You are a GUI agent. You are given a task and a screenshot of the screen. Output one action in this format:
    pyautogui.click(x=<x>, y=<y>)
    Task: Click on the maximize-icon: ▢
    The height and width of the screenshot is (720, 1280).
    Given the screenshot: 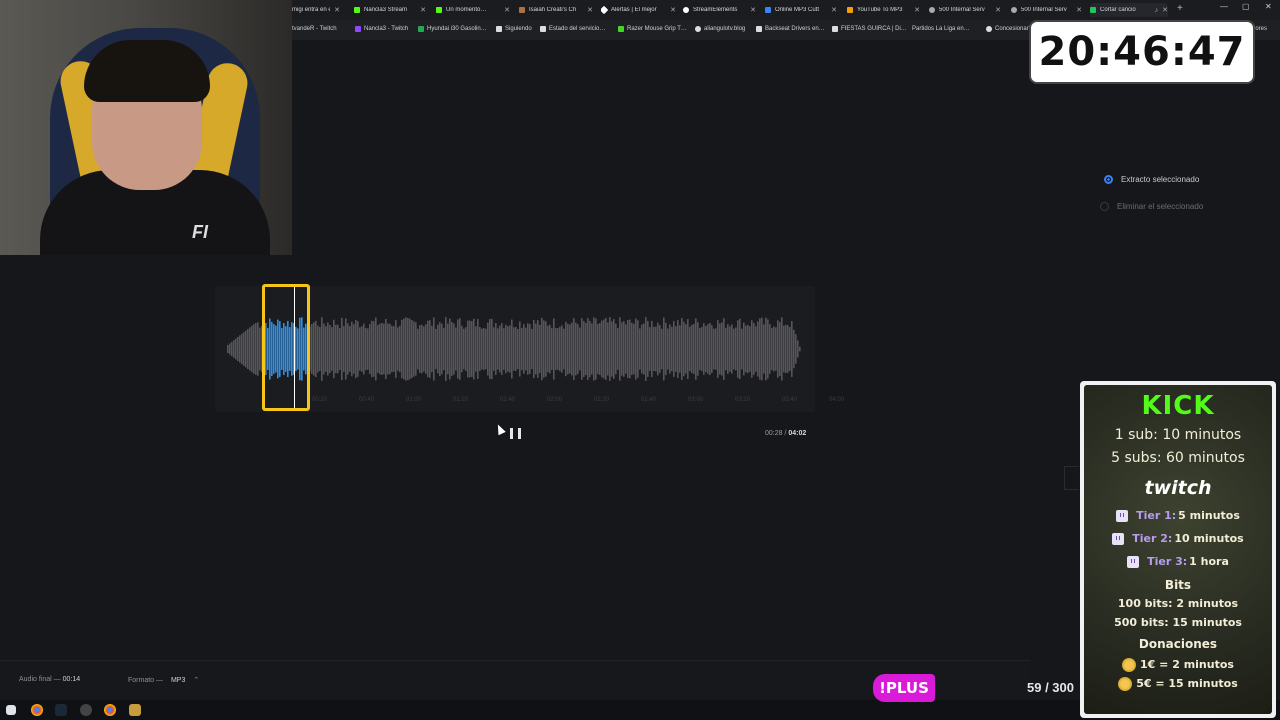 What is the action you would take?
    pyautogui.click(x=1246, y=6)
    